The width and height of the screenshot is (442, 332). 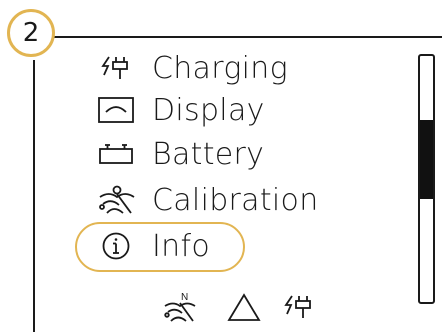 I want to click on info-icon, so click(x=116, y=246).